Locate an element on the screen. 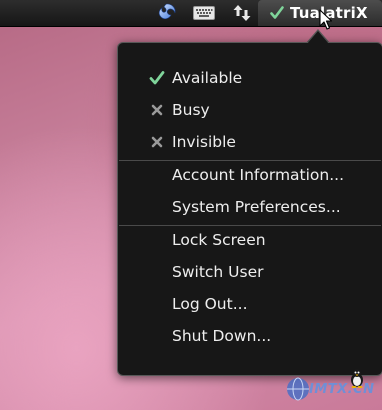 The image size is (382, 410). globe-icon is located at coordinates (298, 389).